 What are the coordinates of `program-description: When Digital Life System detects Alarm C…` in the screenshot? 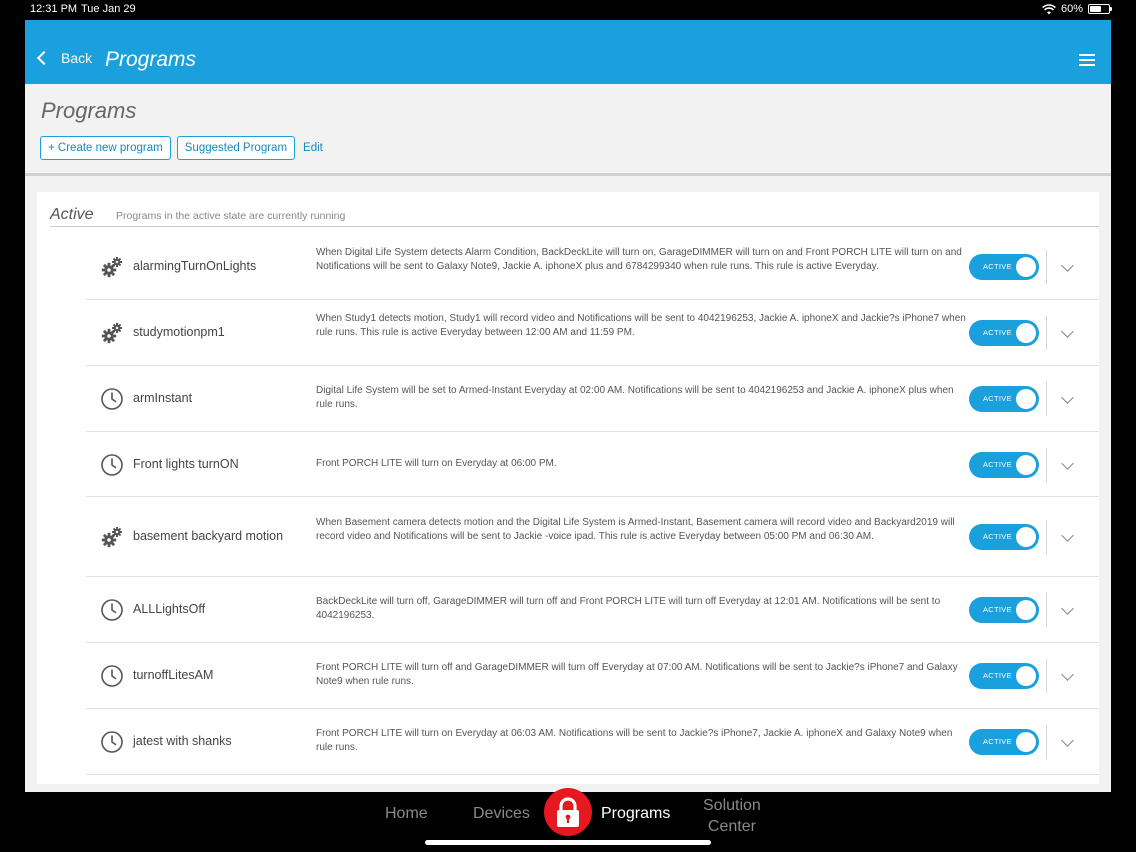 It's located at (639, 259).